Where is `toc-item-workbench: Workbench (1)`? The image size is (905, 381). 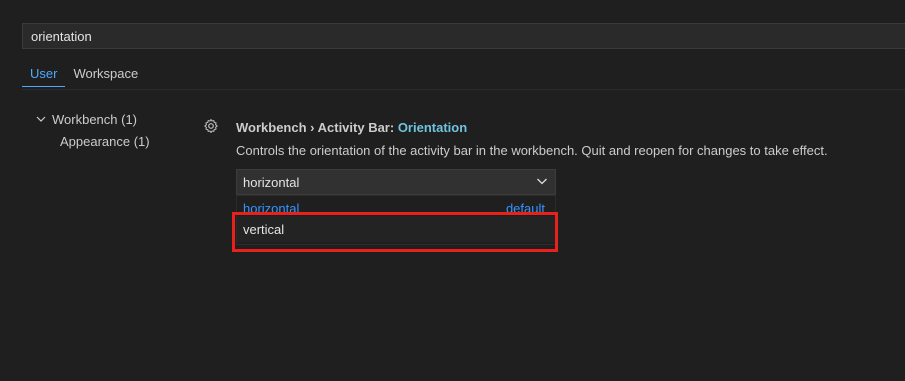 toc-item-workbench: Workbench (1) is located at coordinates (92, 119).